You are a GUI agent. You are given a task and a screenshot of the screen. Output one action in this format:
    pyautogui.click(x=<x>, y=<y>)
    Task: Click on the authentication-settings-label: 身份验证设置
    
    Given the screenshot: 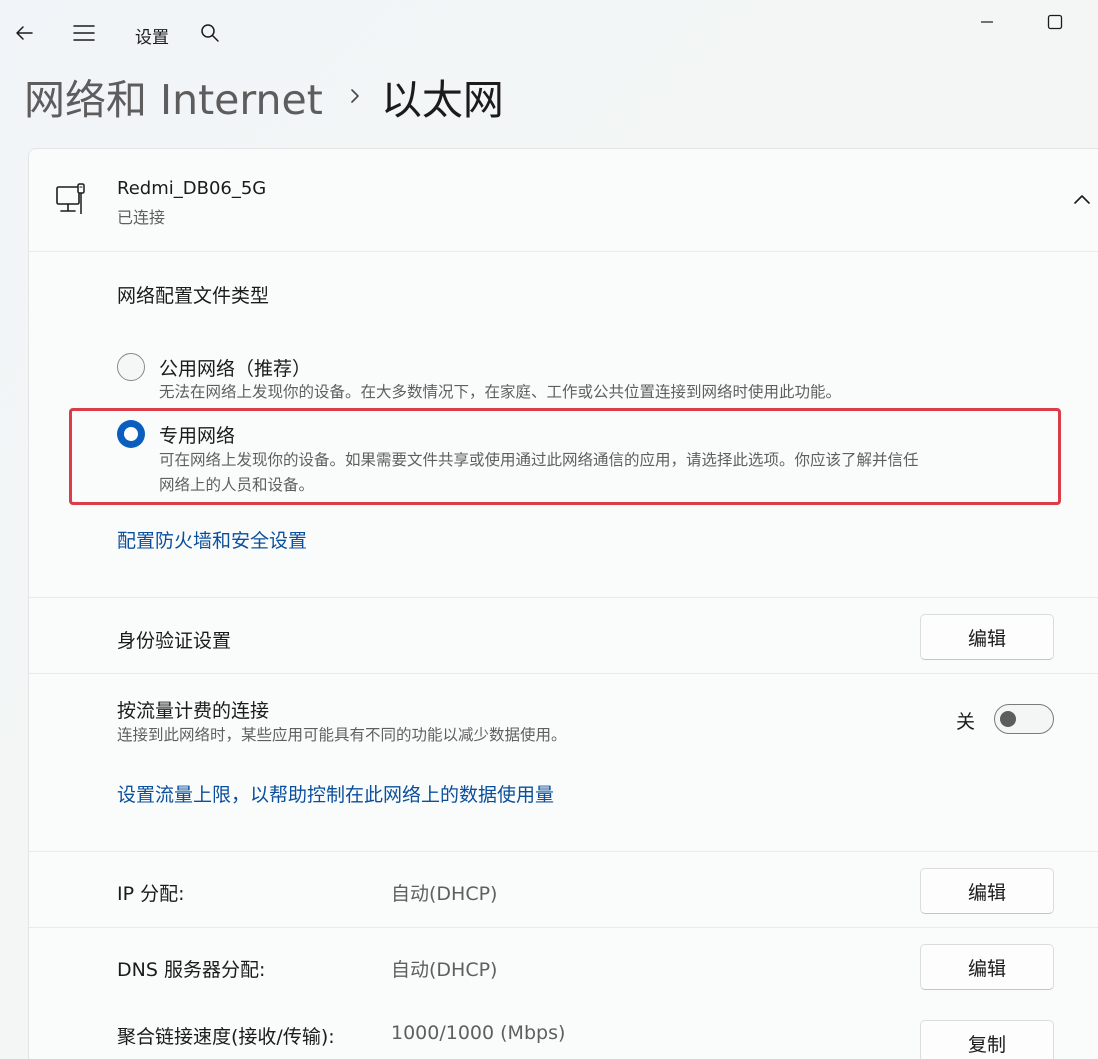 What is the action you would take?
    pyautogui.click(x=174, y=641)
    